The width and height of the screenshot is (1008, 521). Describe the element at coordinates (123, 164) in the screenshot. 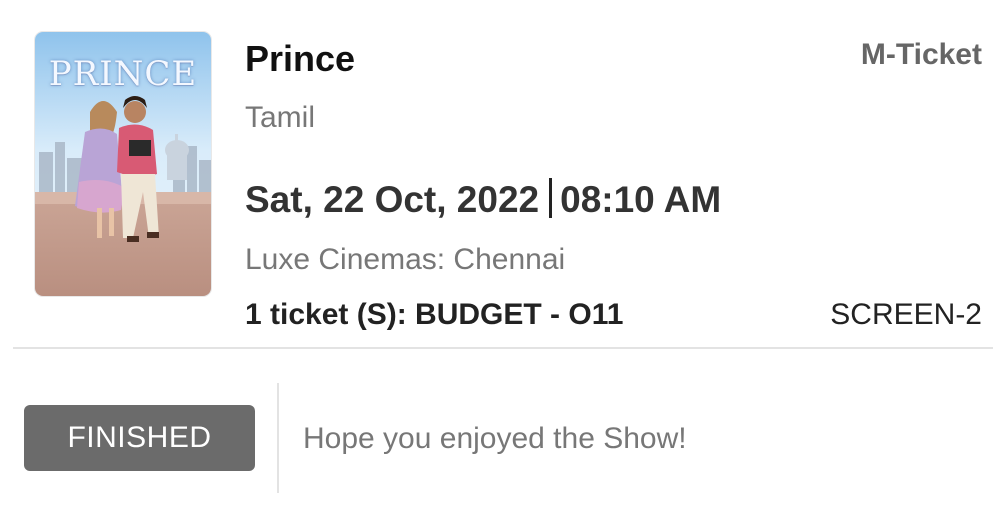

I see `movie-poster: PRINCE` at that location.